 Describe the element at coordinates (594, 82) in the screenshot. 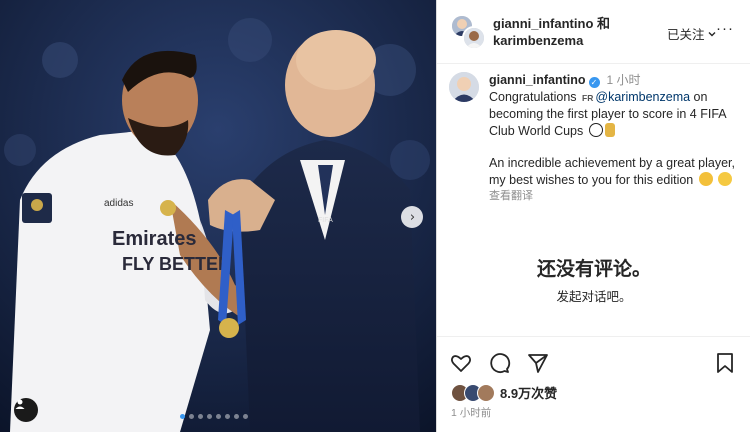

I see `verified-icon: ✓` at that location.